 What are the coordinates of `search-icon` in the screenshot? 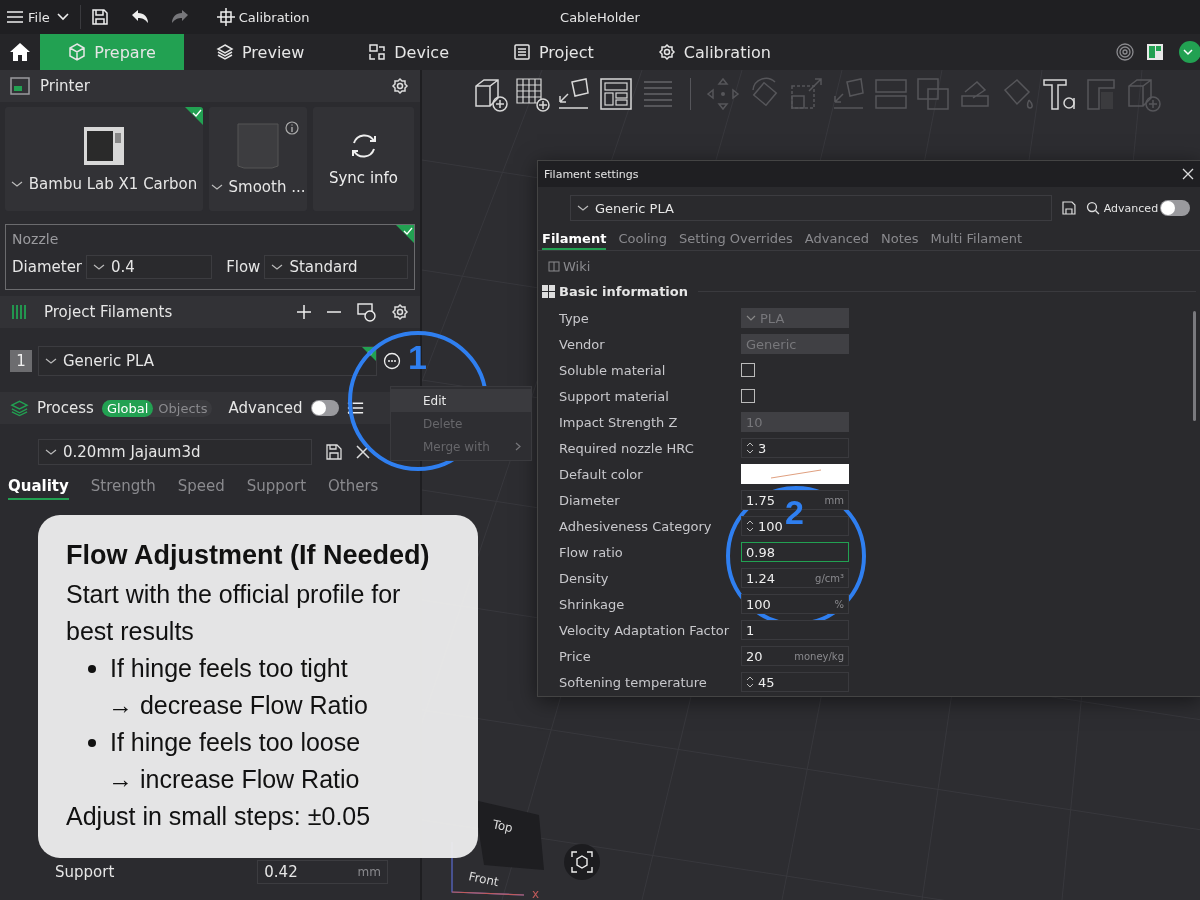 It's located at (1092, 208).